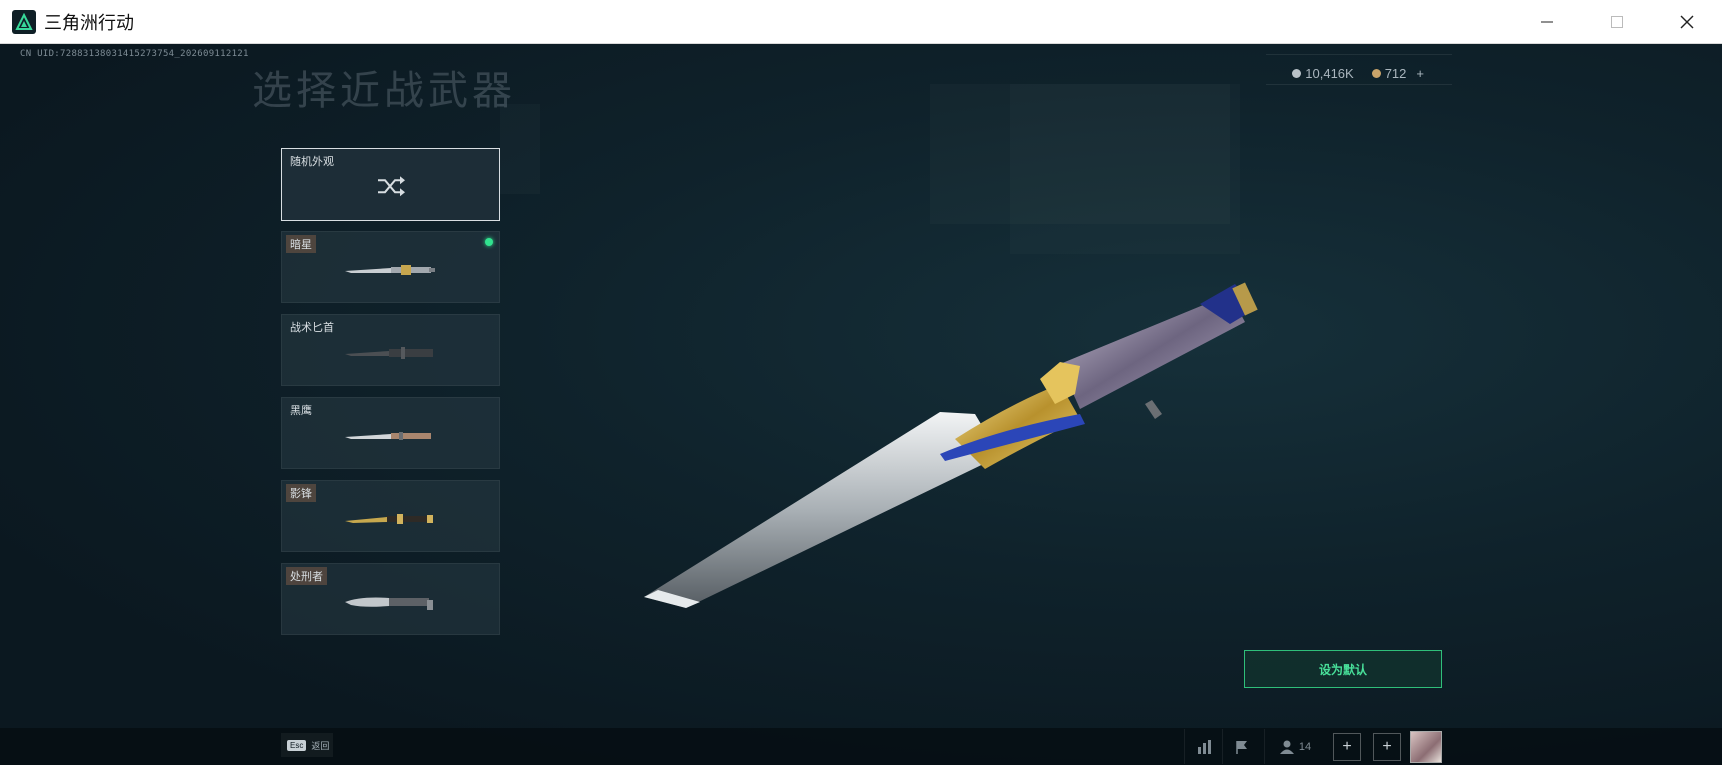  Describe the element at coordinates (24, 21) in the screenshot. I see `app-logo-icon` at that location.